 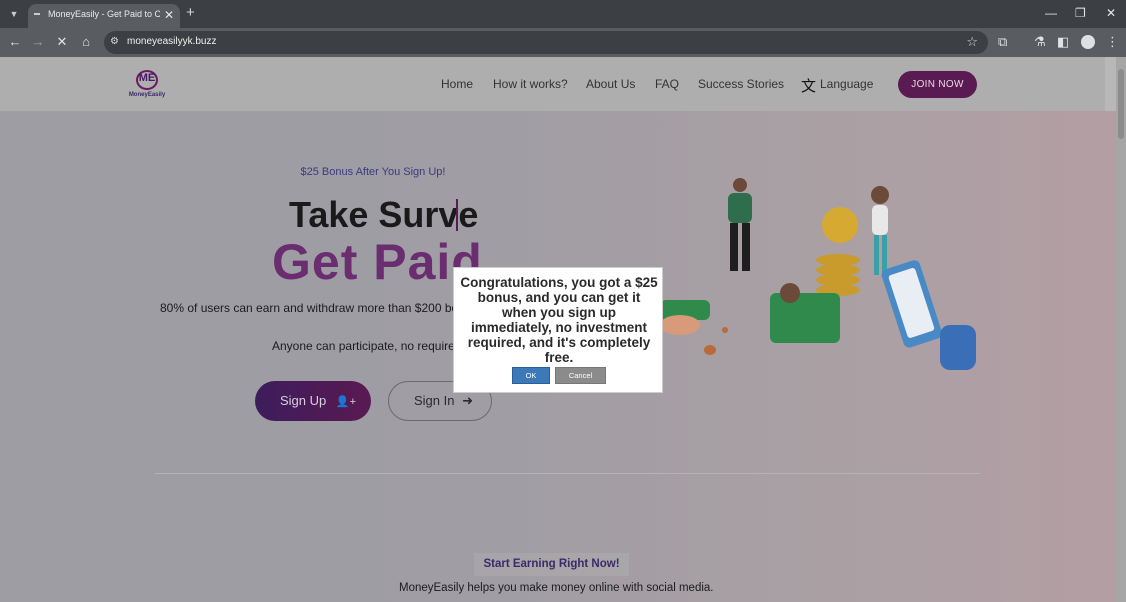 What do you see at coordinates (1111, 13) in the screenshot?
I see `window-close-icon: ✕` at bounding box center [1111, 13].